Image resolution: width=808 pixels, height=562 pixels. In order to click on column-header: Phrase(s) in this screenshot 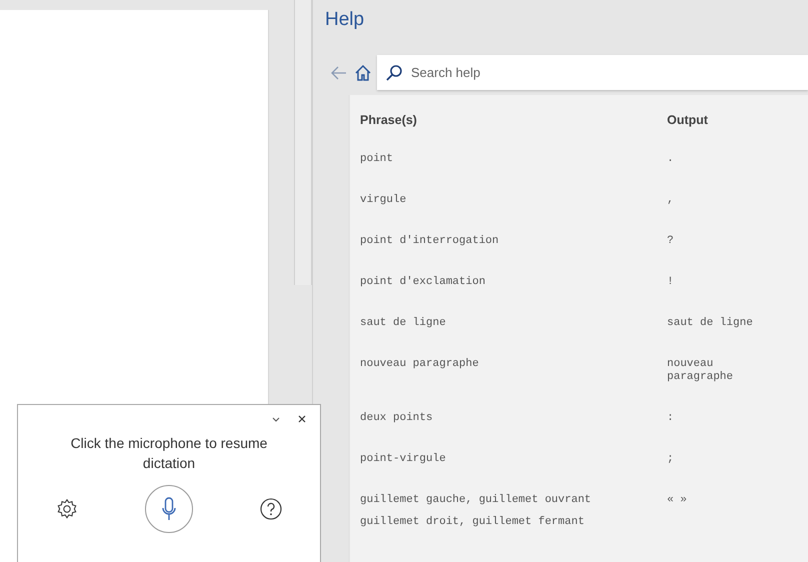, I will do `click(513, 130)`.